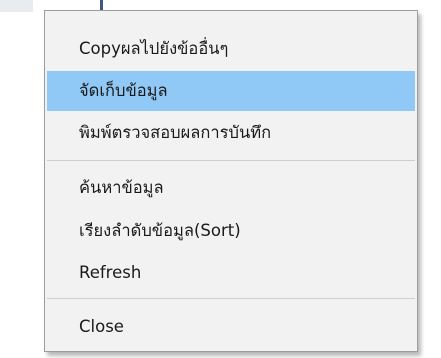 Image resolution: width=441 pixels, height=358 pixels. Describe the element at coordinates (121, 187) in the screenshot. I see `menu-item-label: ค้นหาข้อมูล` at that location.